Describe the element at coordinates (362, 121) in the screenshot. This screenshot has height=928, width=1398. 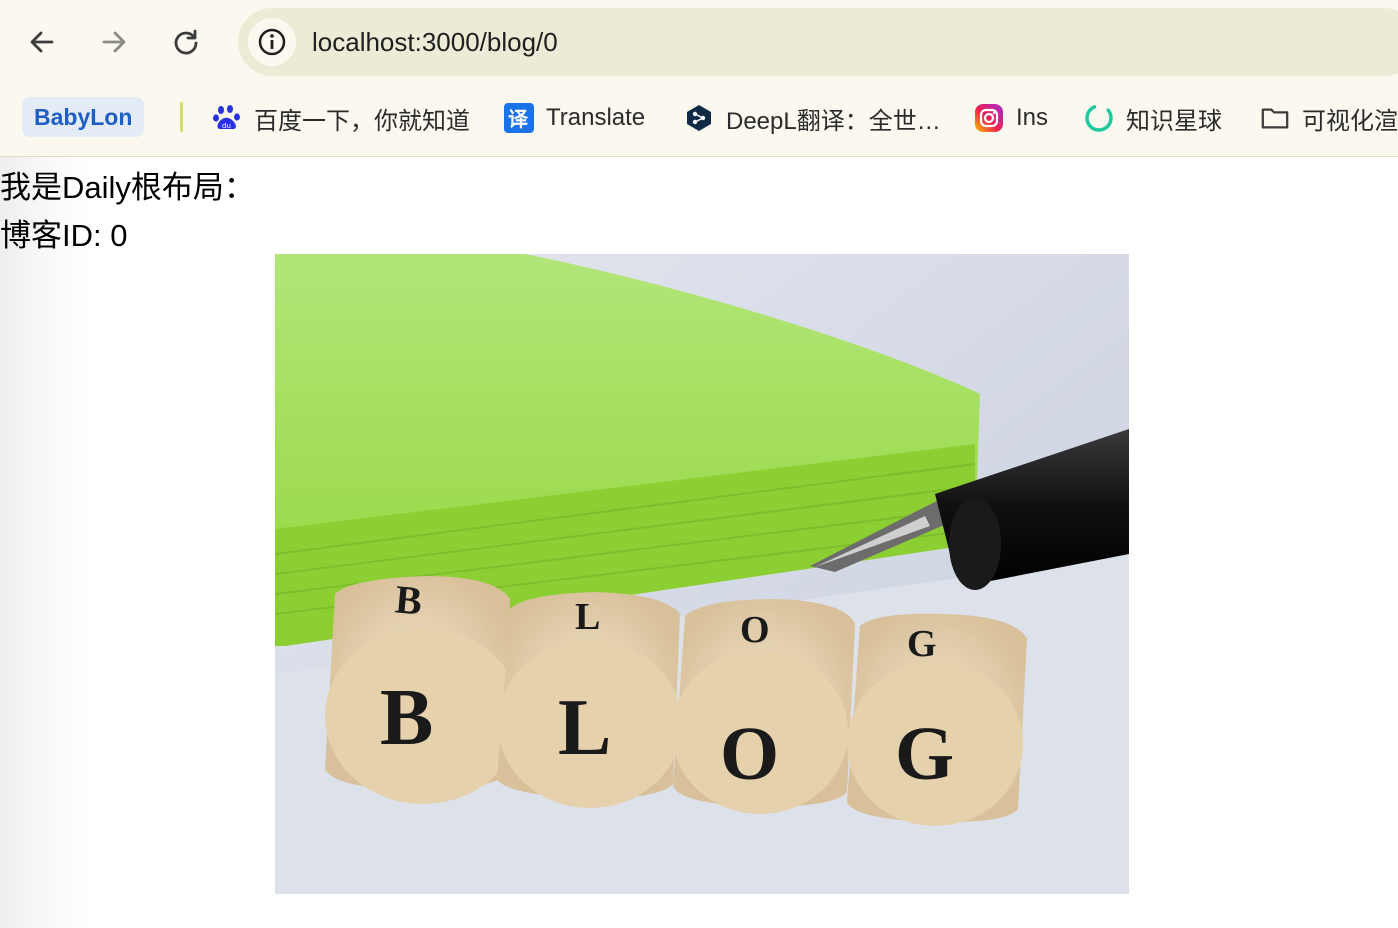
I see `bookmark-label: 百度一下，你就知道` at that location.